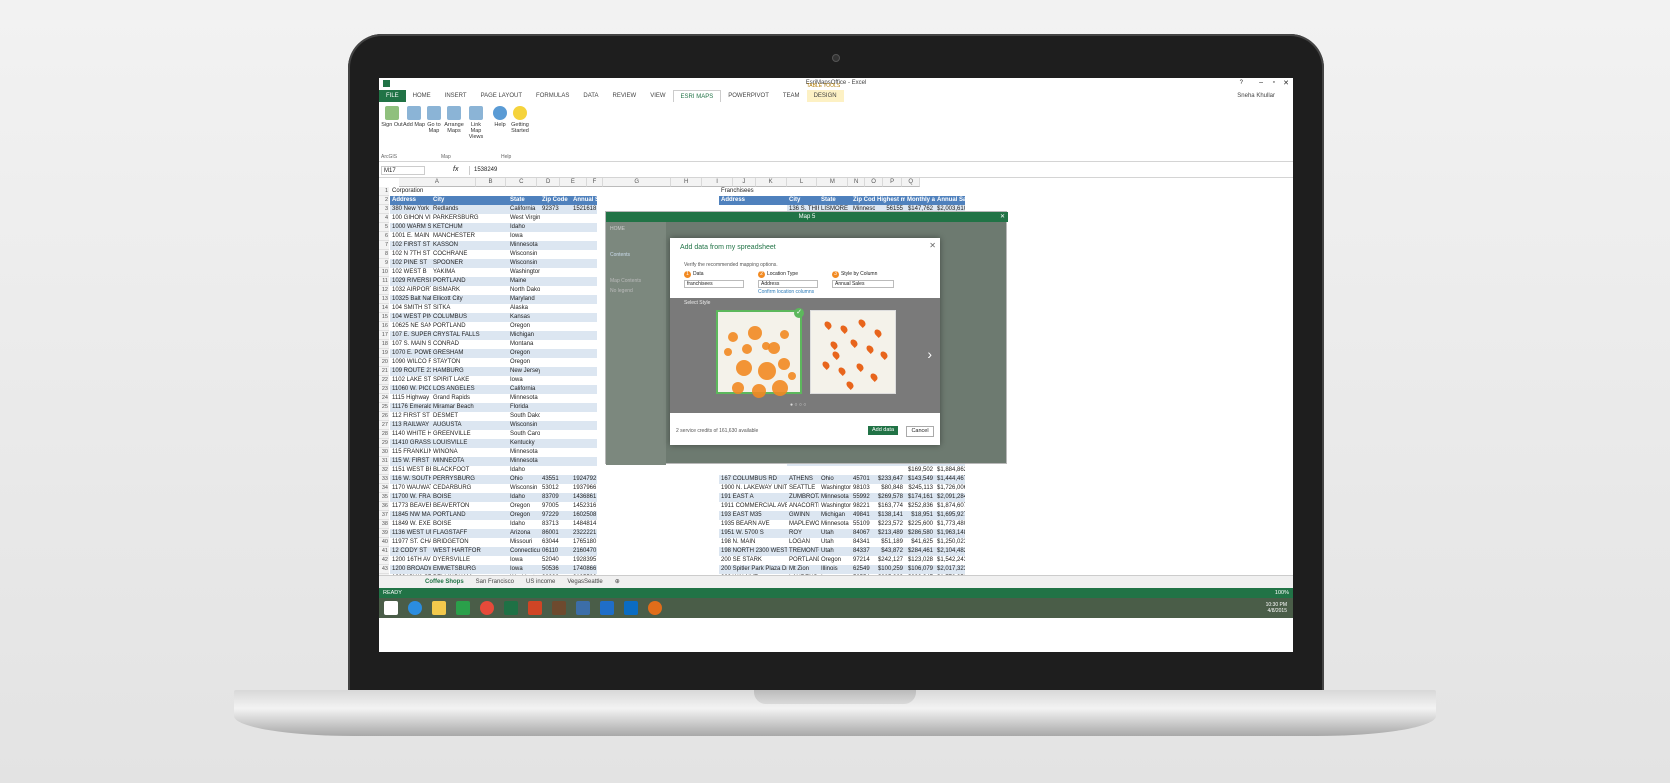 This screenshot has height=783, width=1670. I want to click on row-header: 7, so click(384, 245).